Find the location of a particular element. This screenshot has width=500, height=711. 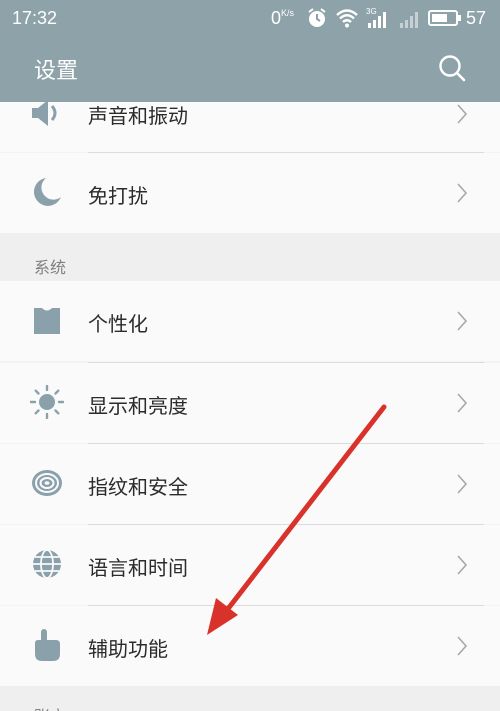

page-title: 设置 is located at coordinates (56, 71).